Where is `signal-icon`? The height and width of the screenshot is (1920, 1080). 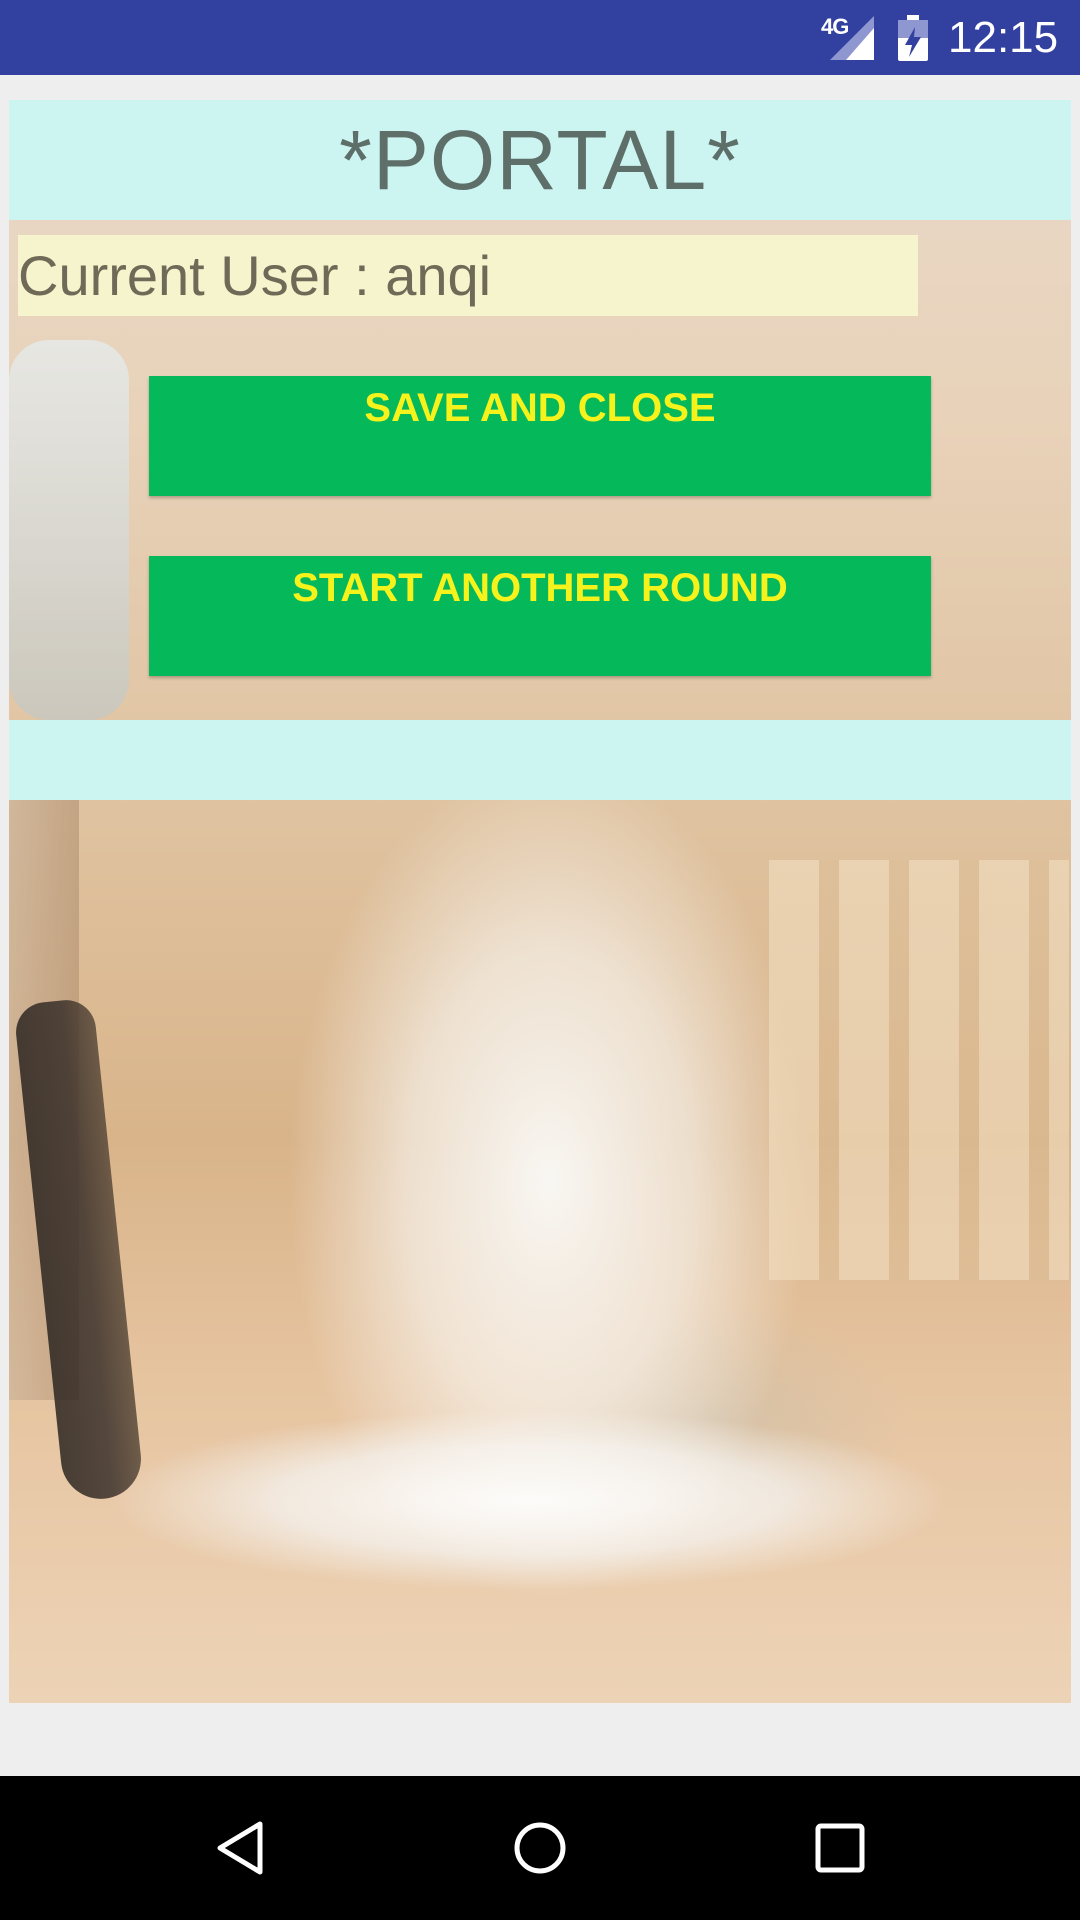 signal-icon is located at coordinates (852, 38).